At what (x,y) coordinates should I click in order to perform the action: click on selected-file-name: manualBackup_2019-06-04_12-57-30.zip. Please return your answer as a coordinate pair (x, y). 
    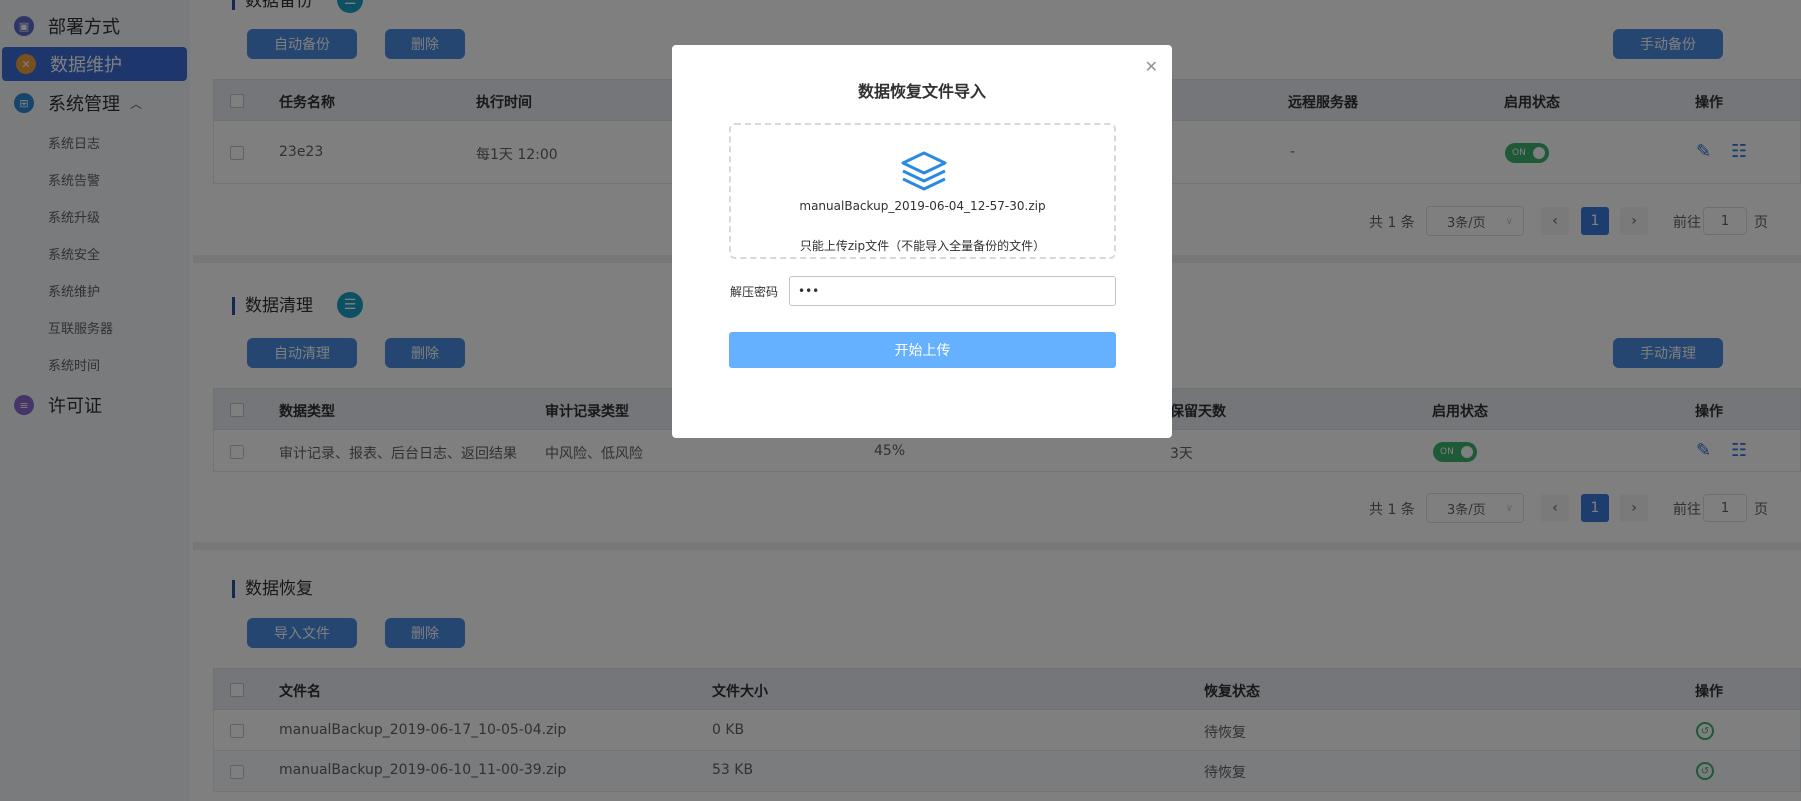
    Looking at the image, I should click on (922, 206).